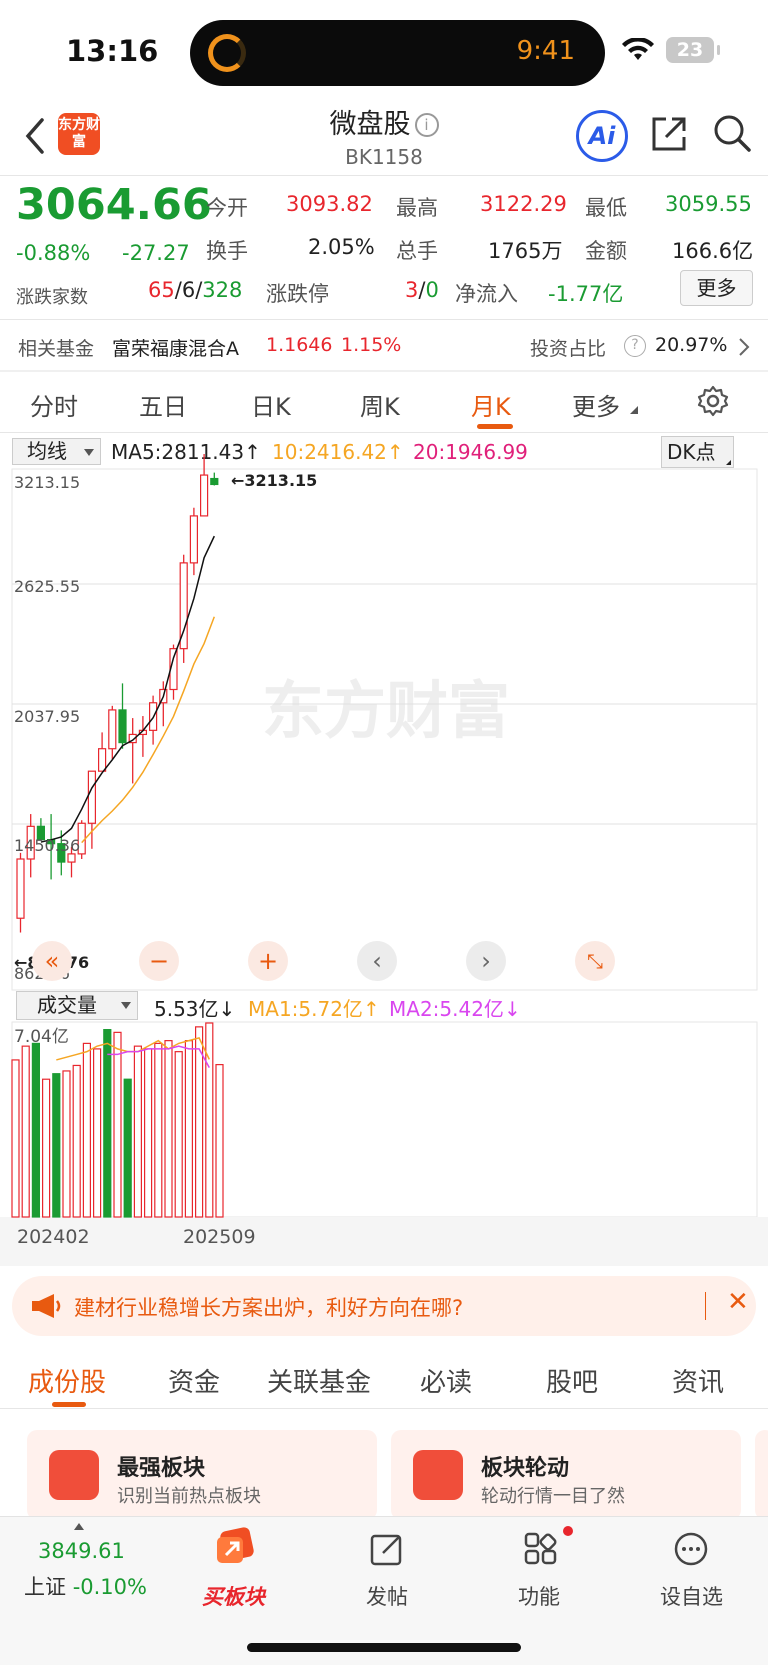  What do you see at coordinates (553, 1496) in the screenshot?
I see `card-subtitle: 轮动行情一目了然` at bounding box center [553, 1496].